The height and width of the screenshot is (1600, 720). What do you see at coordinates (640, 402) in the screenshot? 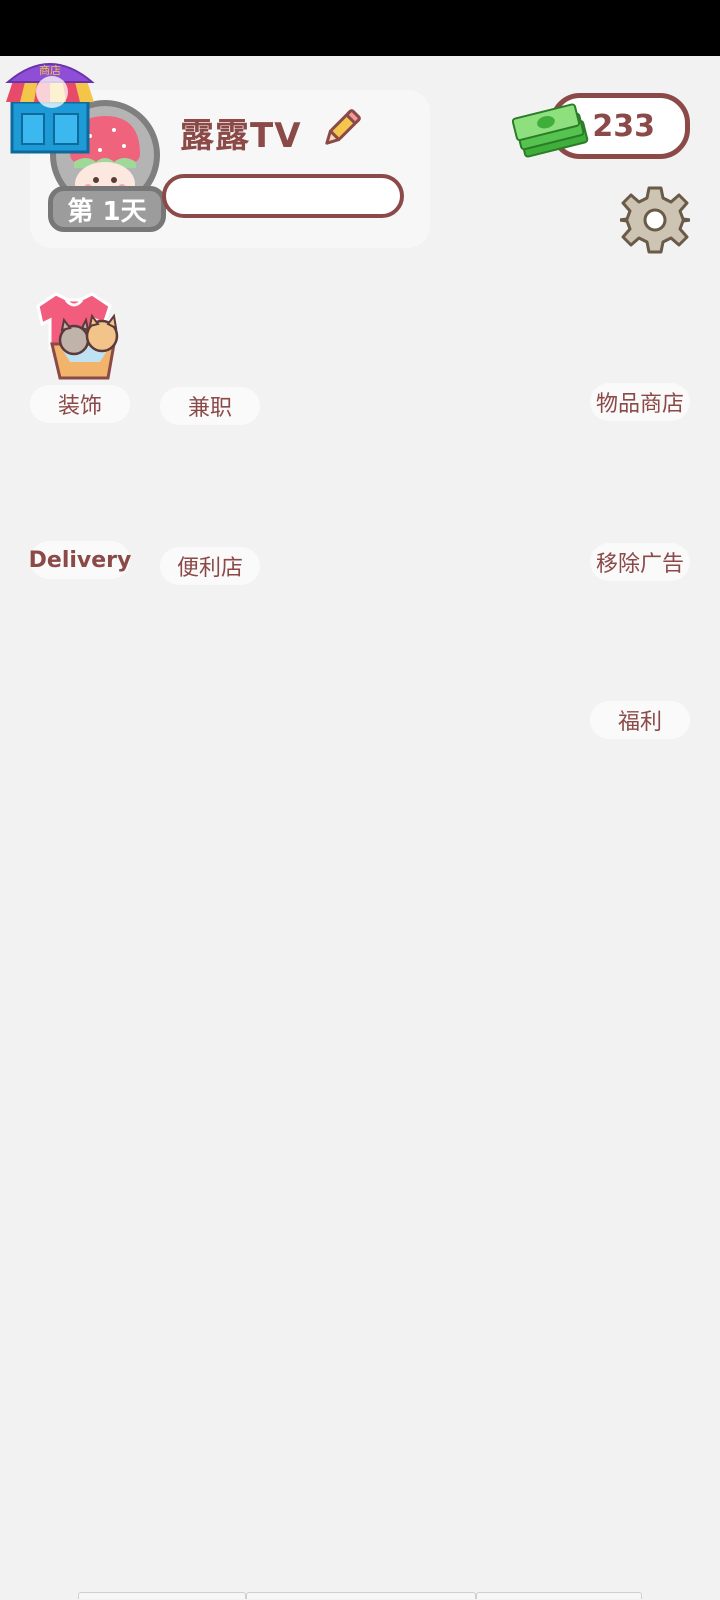
I see `menu-item-shop-button: 物品商店` at bounding box center [640, 402].